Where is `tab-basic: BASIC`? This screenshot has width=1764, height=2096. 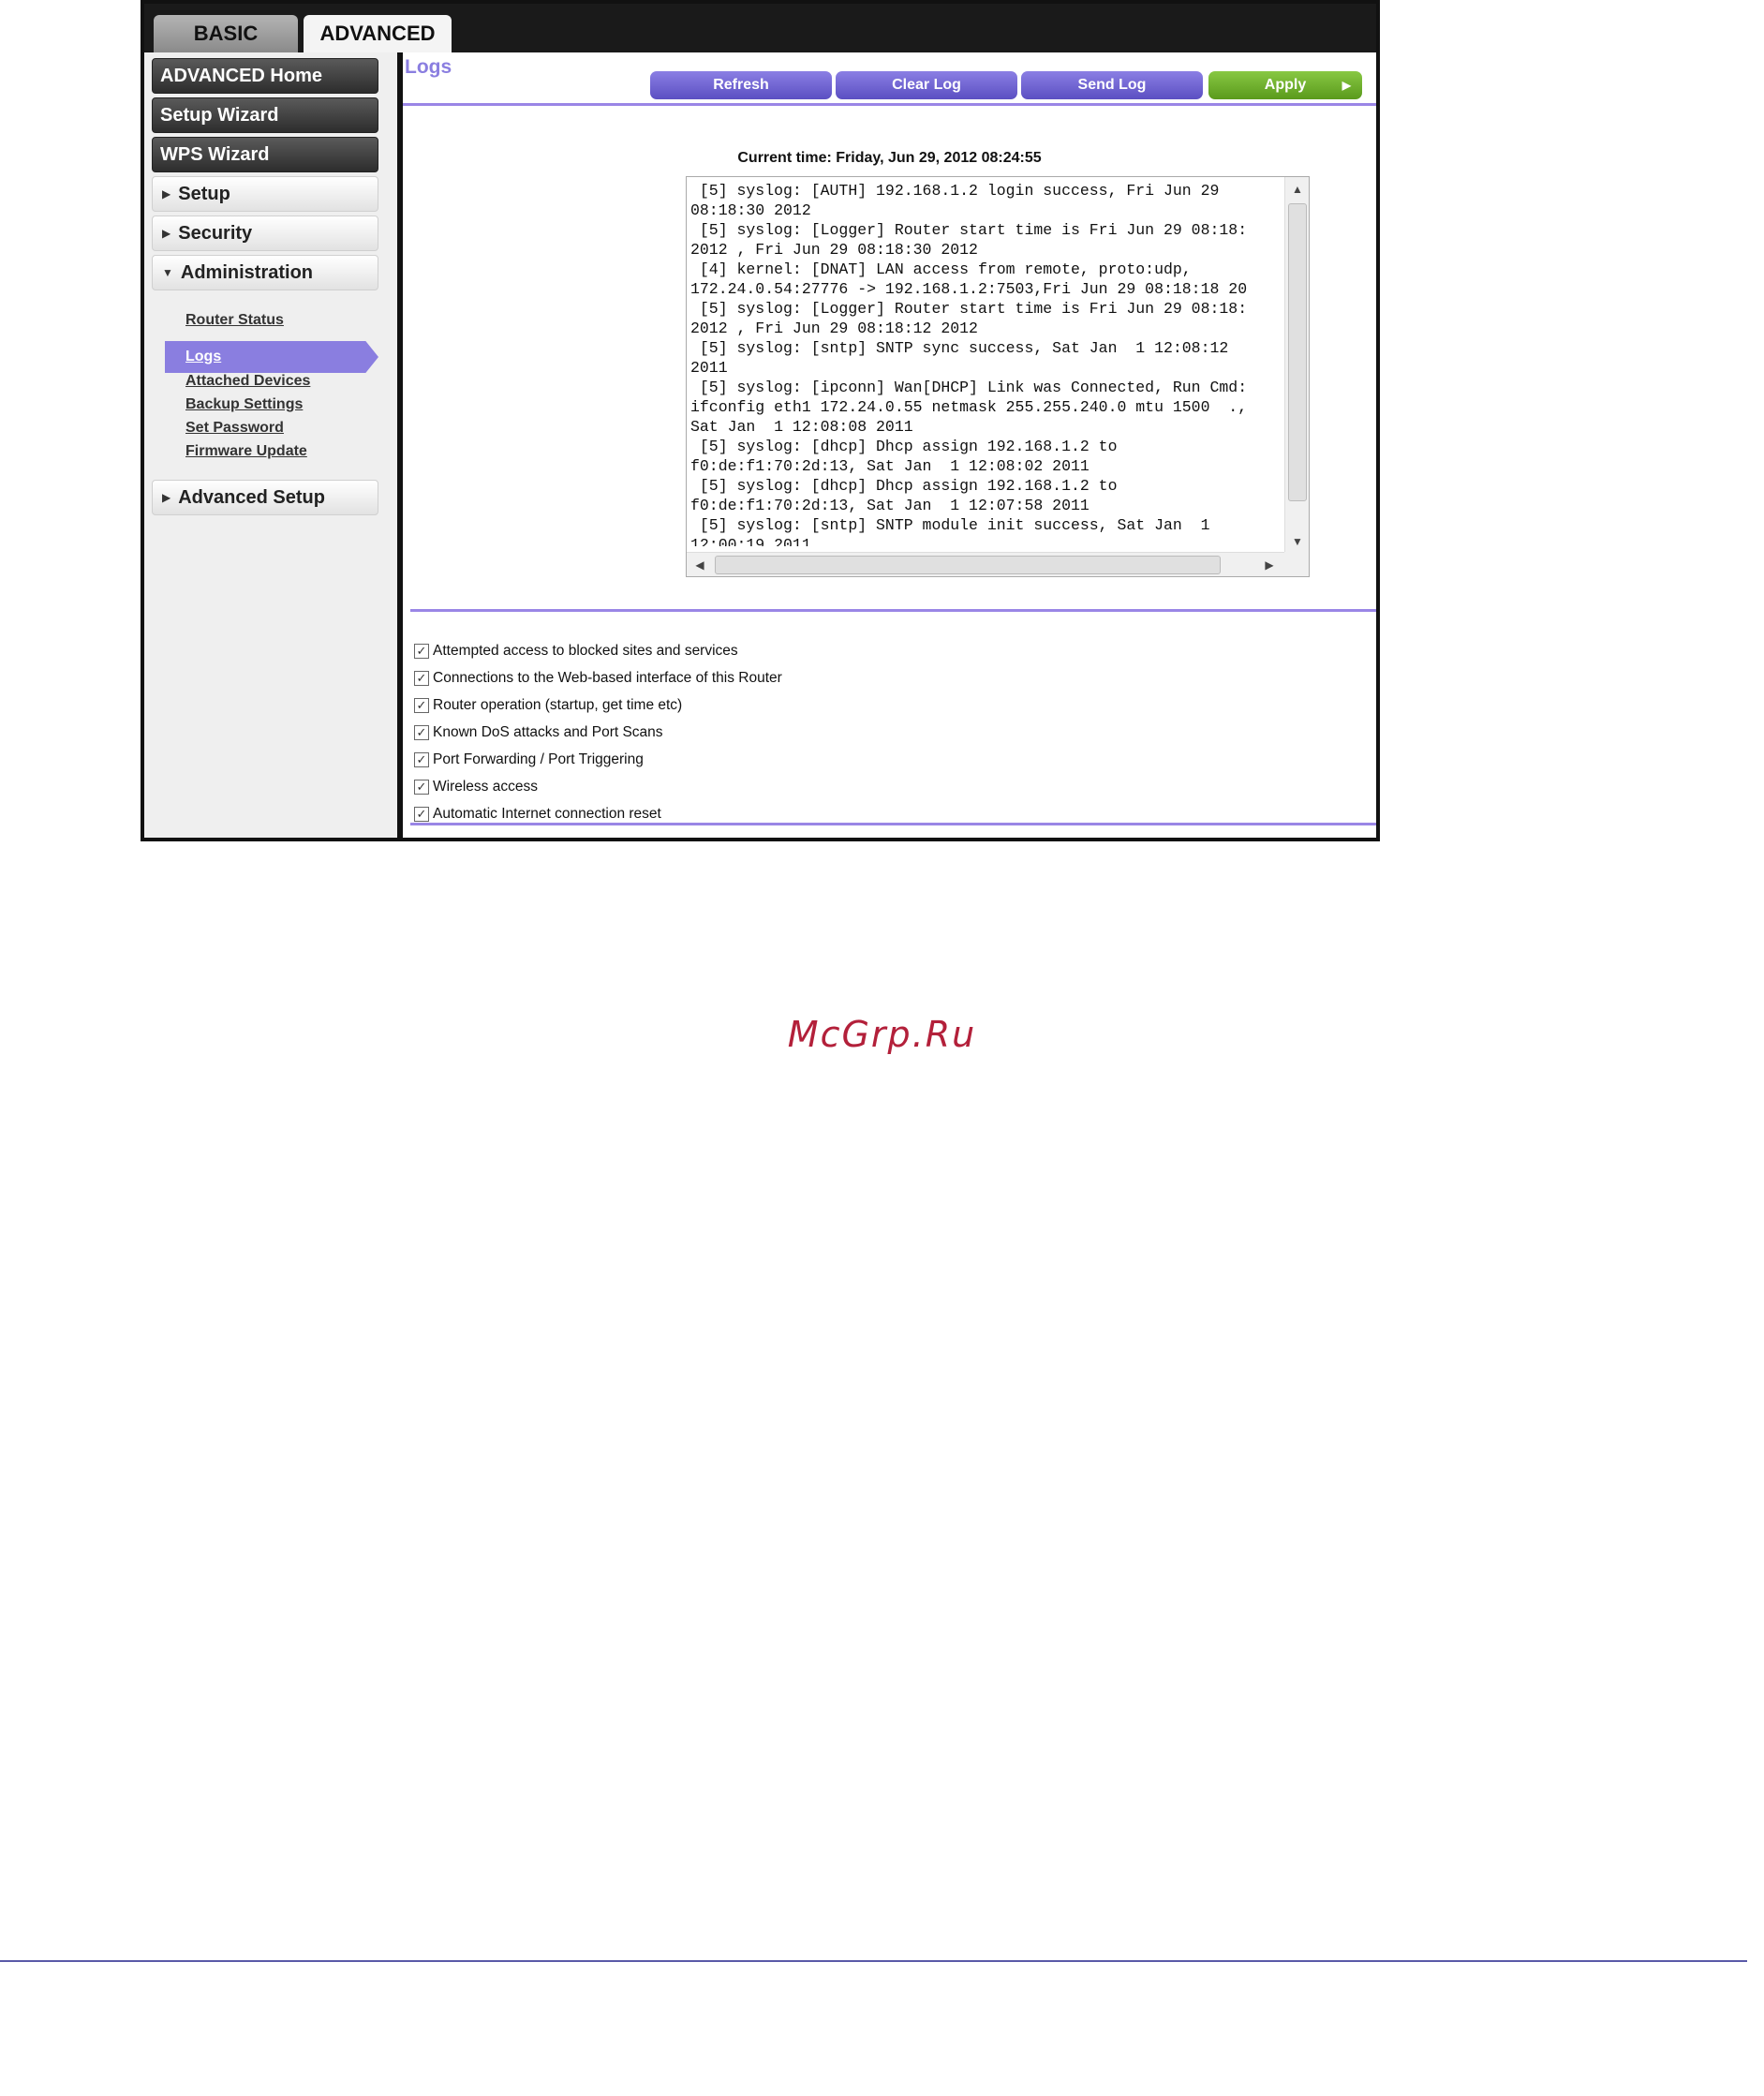
tab-basic: BASIC is located at coordinates (226, 34).